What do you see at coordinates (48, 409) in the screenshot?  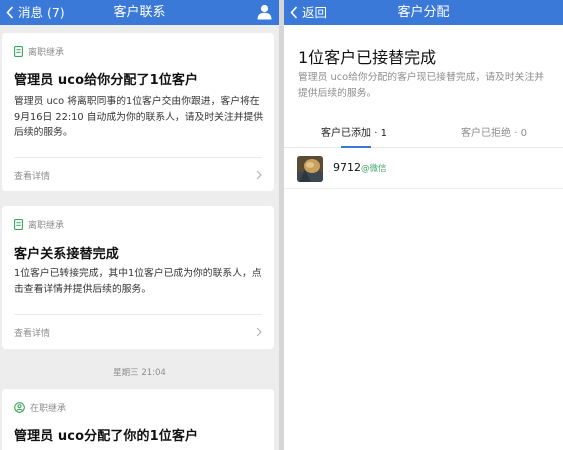 I see `card-tag-label: 在职继承` at bounding box center [48, 409].